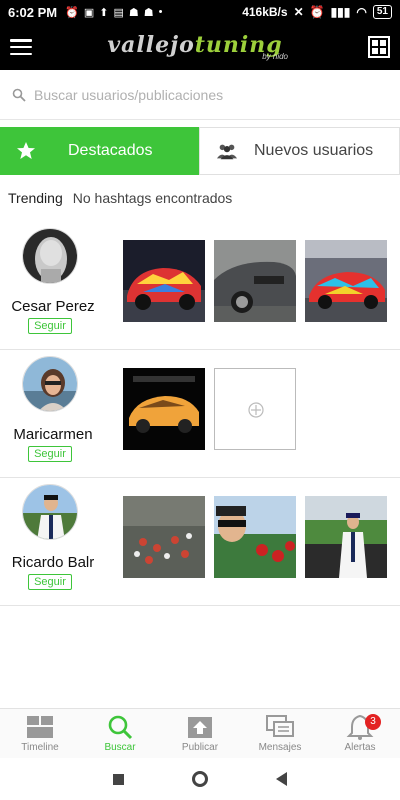 This screenshot has height=800, width=400. I want to click on app-icon-2: ☗, so click(148, 12).